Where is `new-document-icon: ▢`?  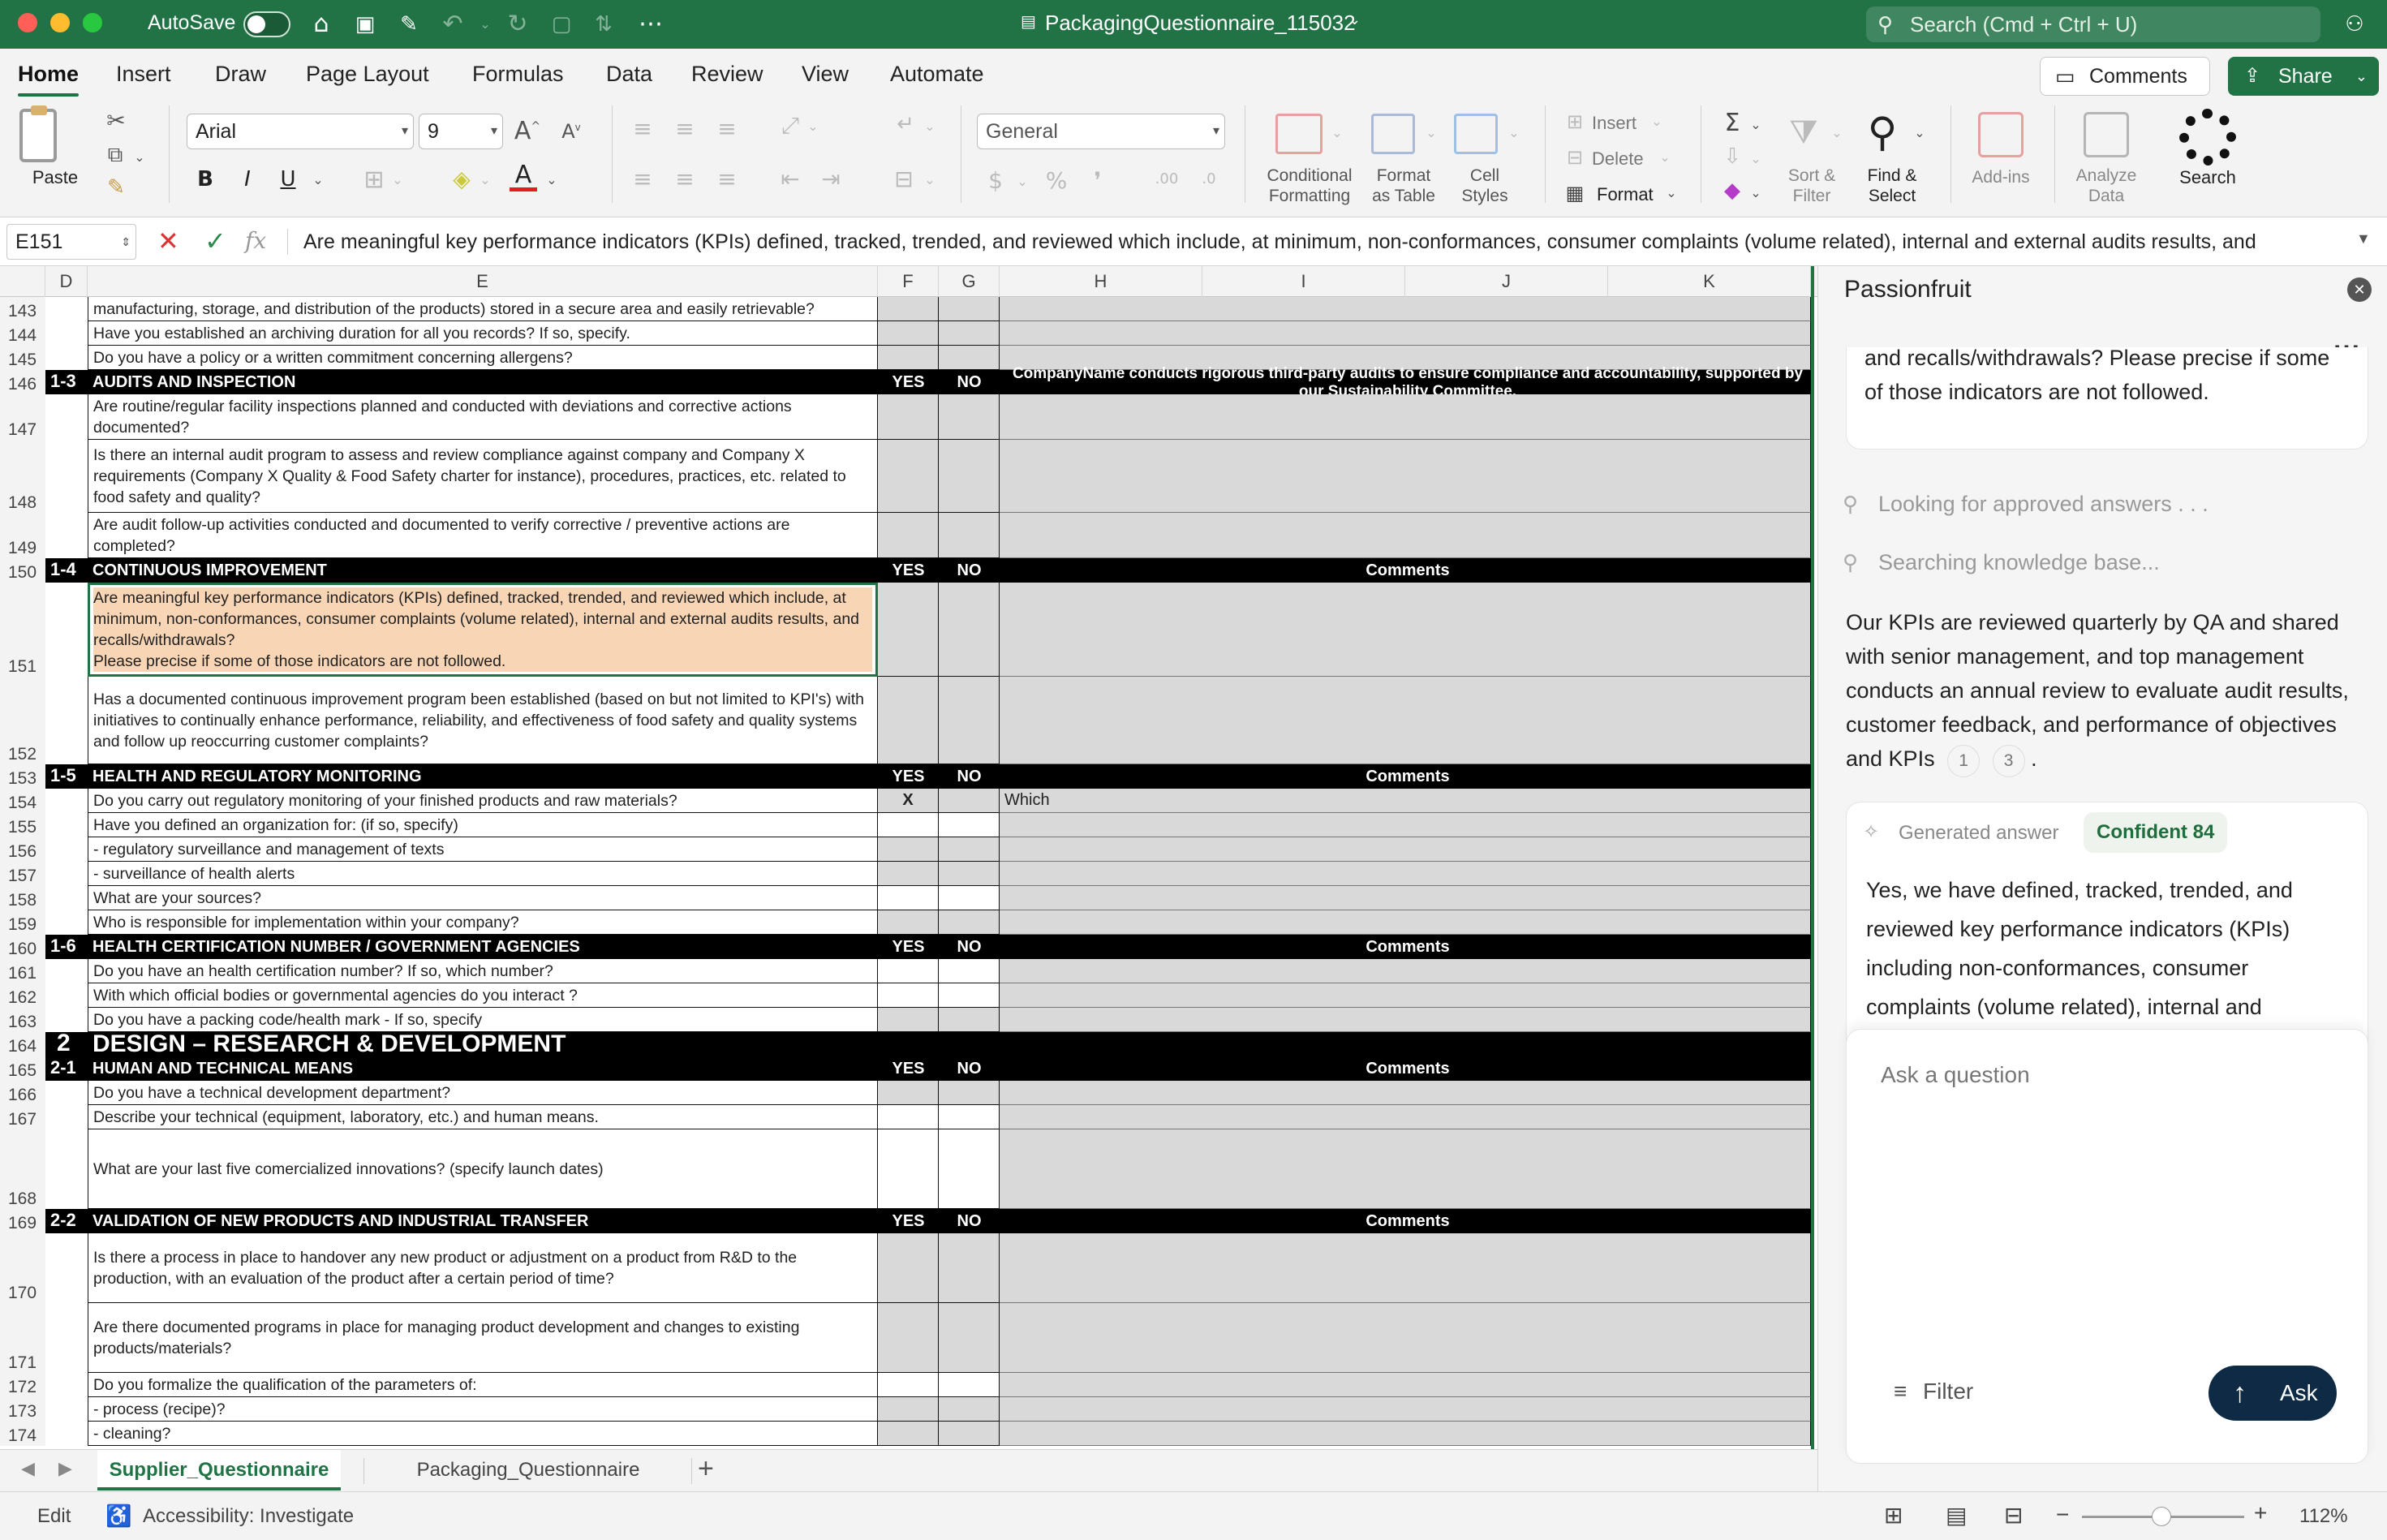 new-document-icon: ▢ is located at coordinates (561, 24).